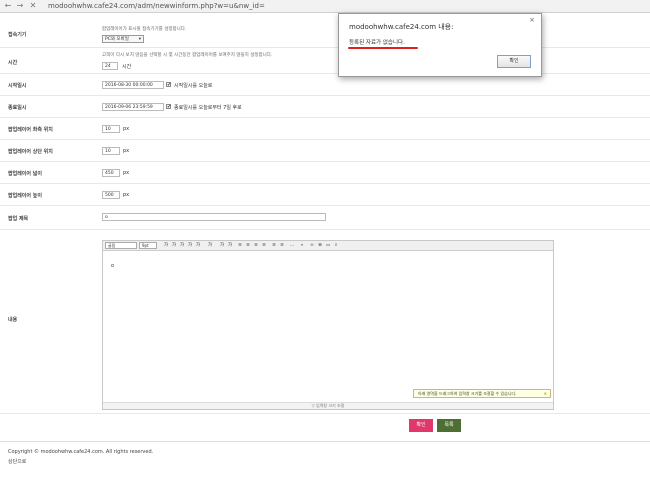  I want to click on left-input: 10, so click(111, 129).